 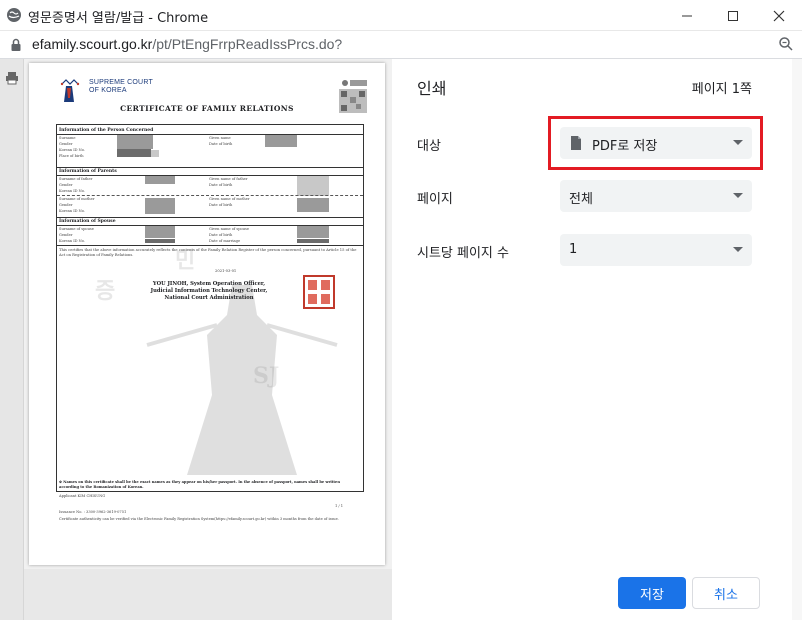 What do you see at coordinates (209, 284) in the screenshot?
I see `signer-line1: YOU JINOH, System Operation Officer,` at bounding box center [209, 284].